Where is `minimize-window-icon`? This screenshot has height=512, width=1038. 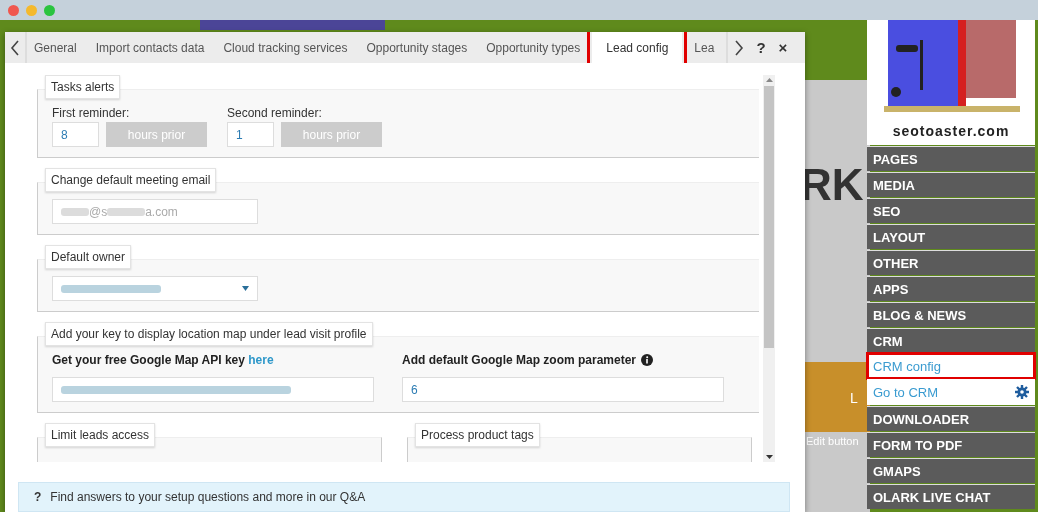 minimize-window-icon is located at coordinates (31, 10).